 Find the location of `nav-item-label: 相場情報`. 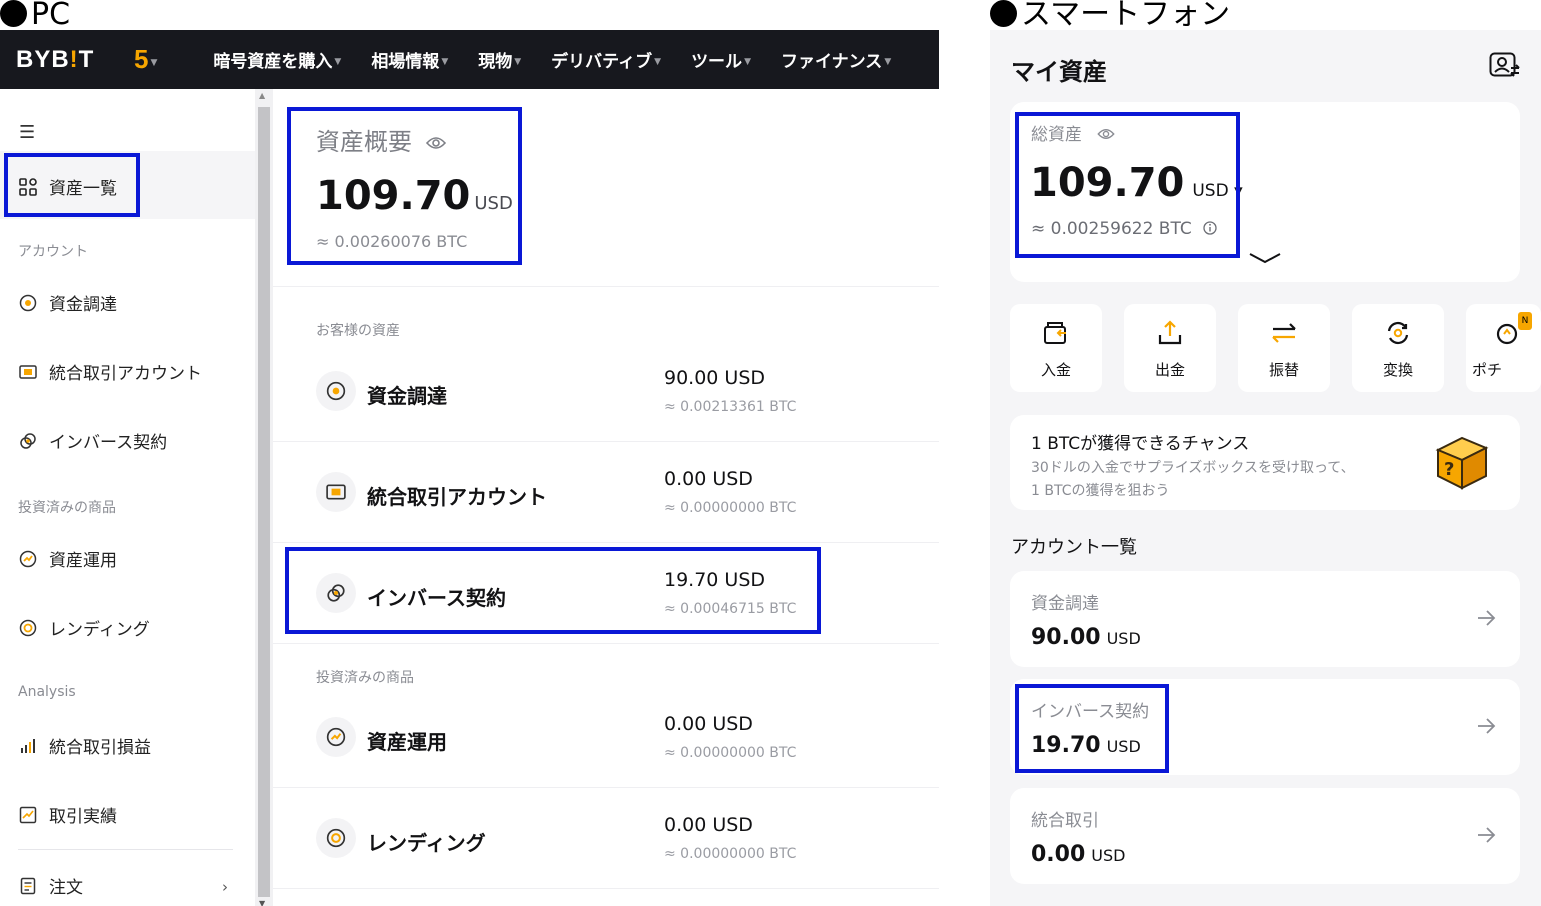

nav-item-label: 相場情報 is located at coordinates (405, 62).